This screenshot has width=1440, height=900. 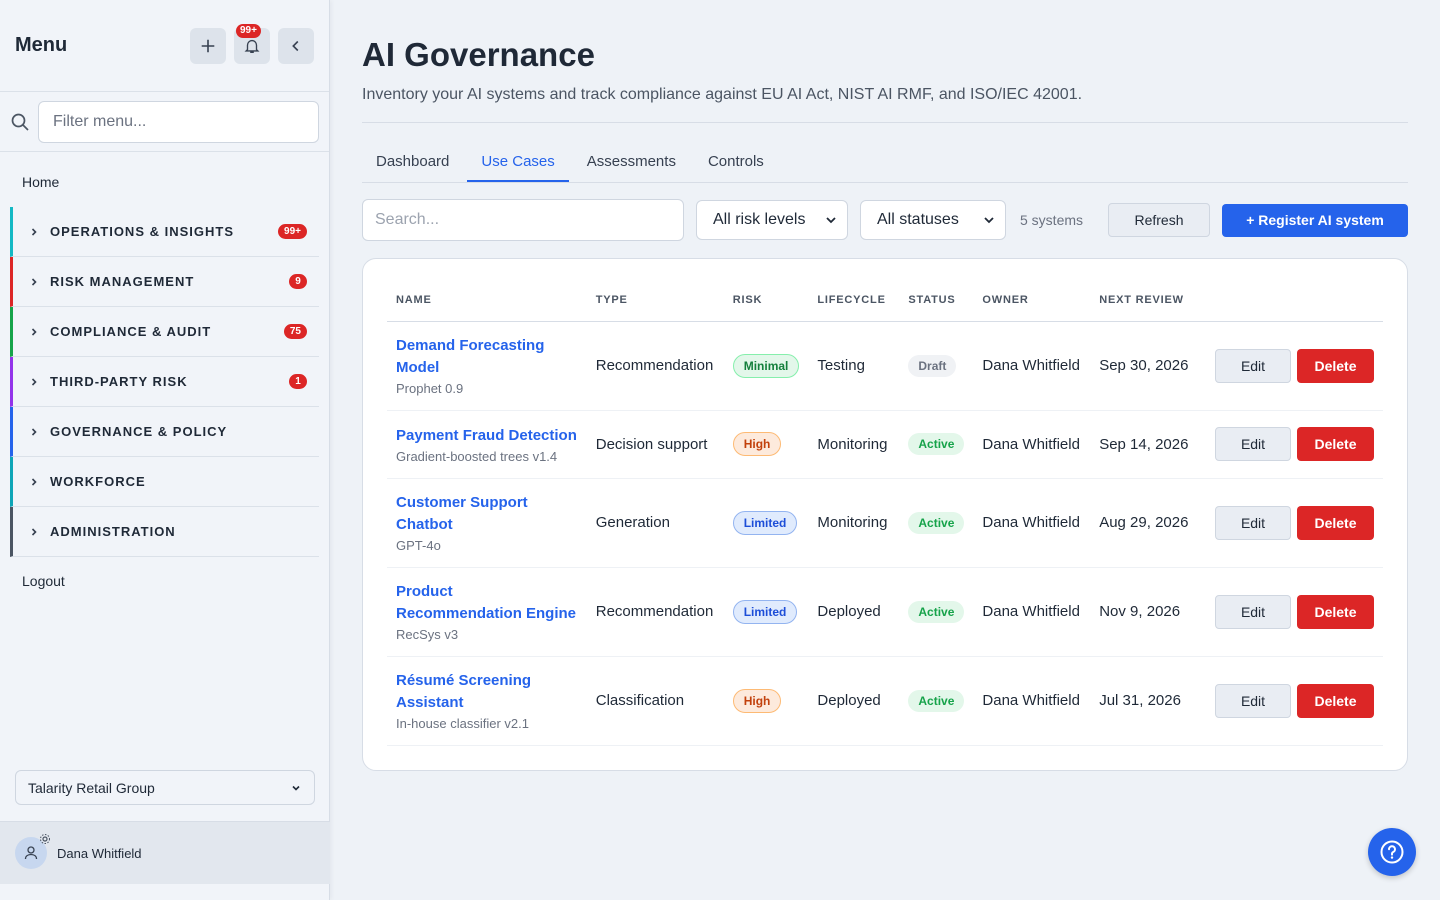 I want to click on status-value: All statuses, so click(x=918, y=219).